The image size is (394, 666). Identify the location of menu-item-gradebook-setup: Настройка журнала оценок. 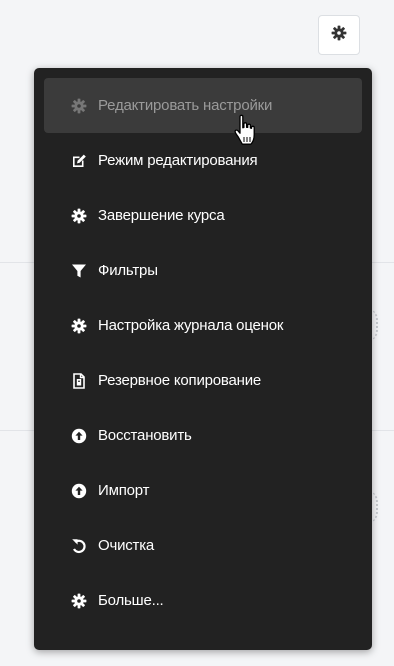
(203, 325).